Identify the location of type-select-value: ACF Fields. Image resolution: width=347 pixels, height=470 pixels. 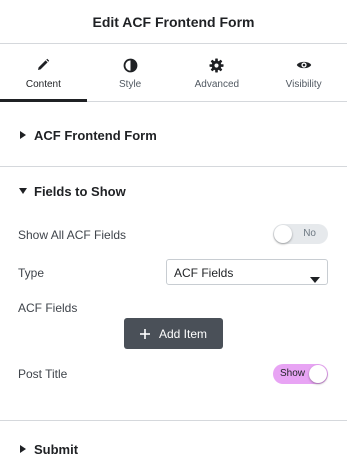
(204, 273).